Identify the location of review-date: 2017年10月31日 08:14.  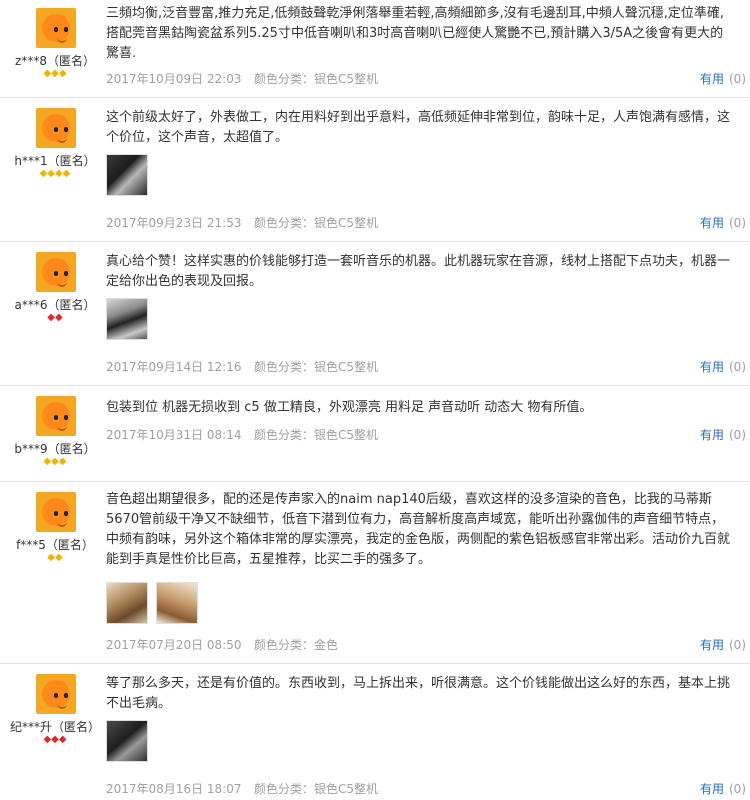
(174, 435).